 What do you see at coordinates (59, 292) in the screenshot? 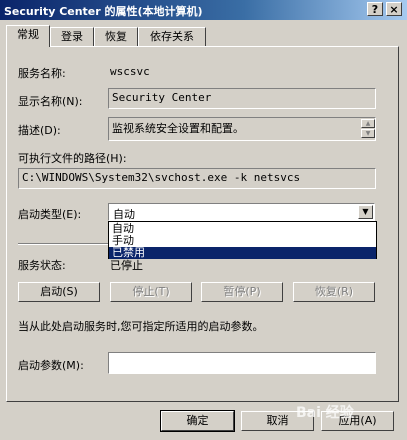
I see `start-button: 启动(S)` at bounding box center [59, 292].